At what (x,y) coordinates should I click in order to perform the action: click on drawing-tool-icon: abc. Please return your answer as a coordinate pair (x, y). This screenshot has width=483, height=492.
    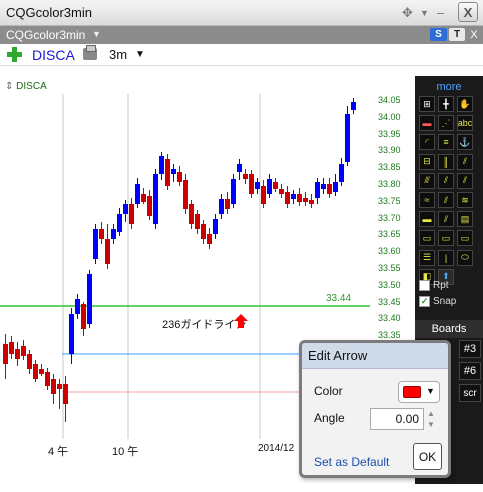
    Looking at the image, I should click on (465, 123).